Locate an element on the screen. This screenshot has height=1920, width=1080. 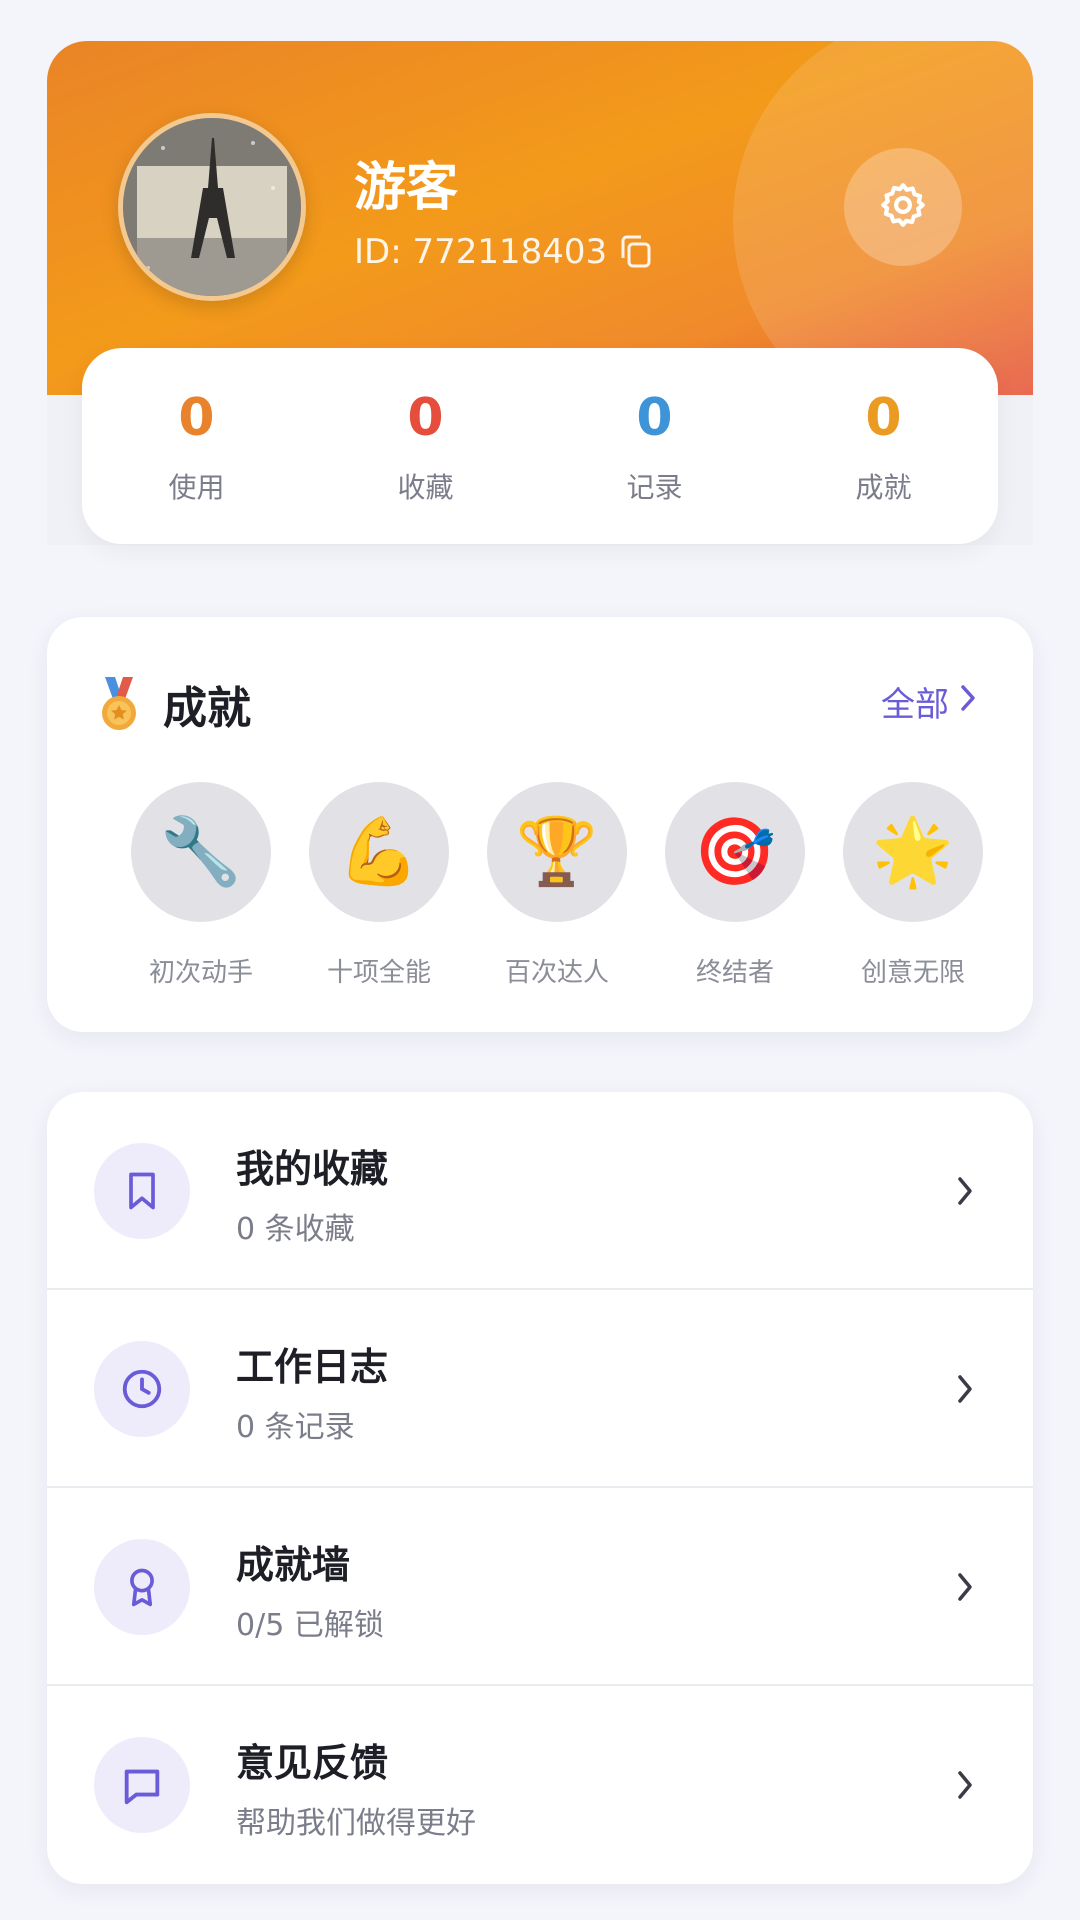
menu-subtitle: 0 条记录 is located at coordinates (295, 1427).